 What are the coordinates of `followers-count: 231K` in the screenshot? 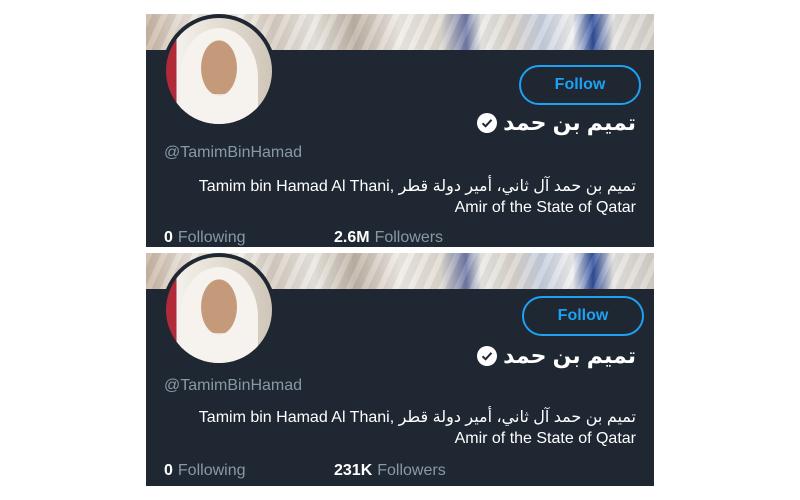 It's located at (353, 470).